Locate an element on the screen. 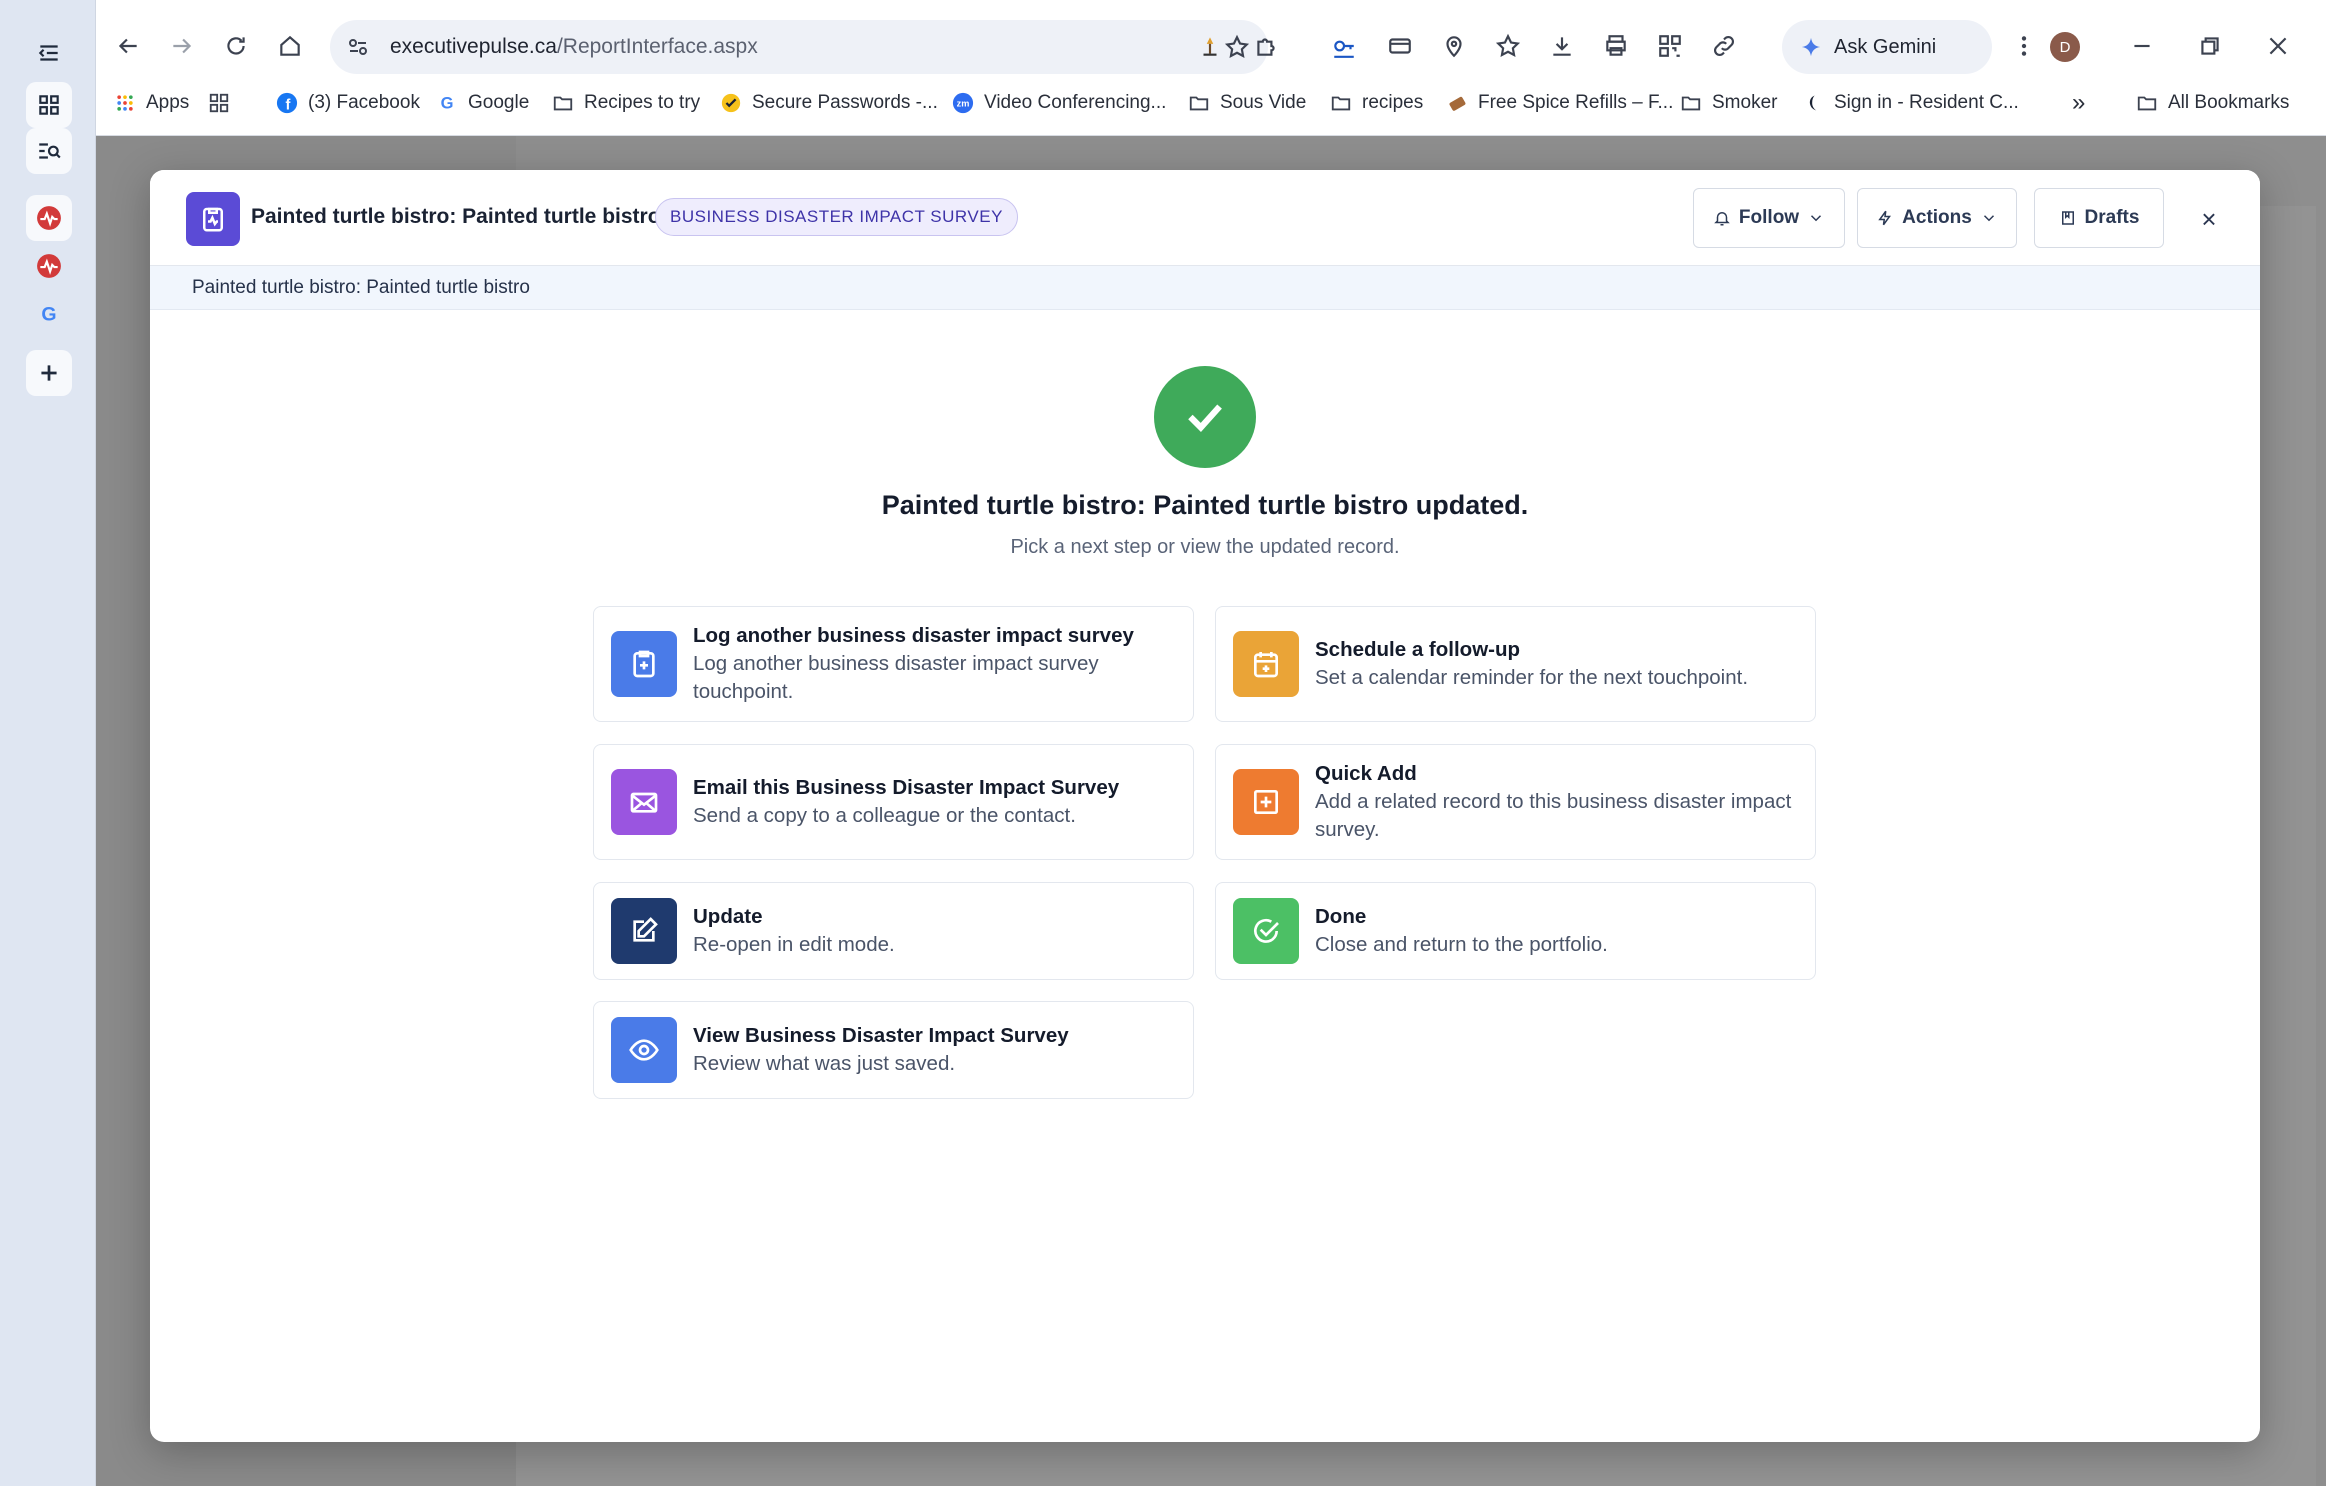 The width and height of the screenshot is (2326, 1486). google-icon: G is located at coordinates (49, 314).